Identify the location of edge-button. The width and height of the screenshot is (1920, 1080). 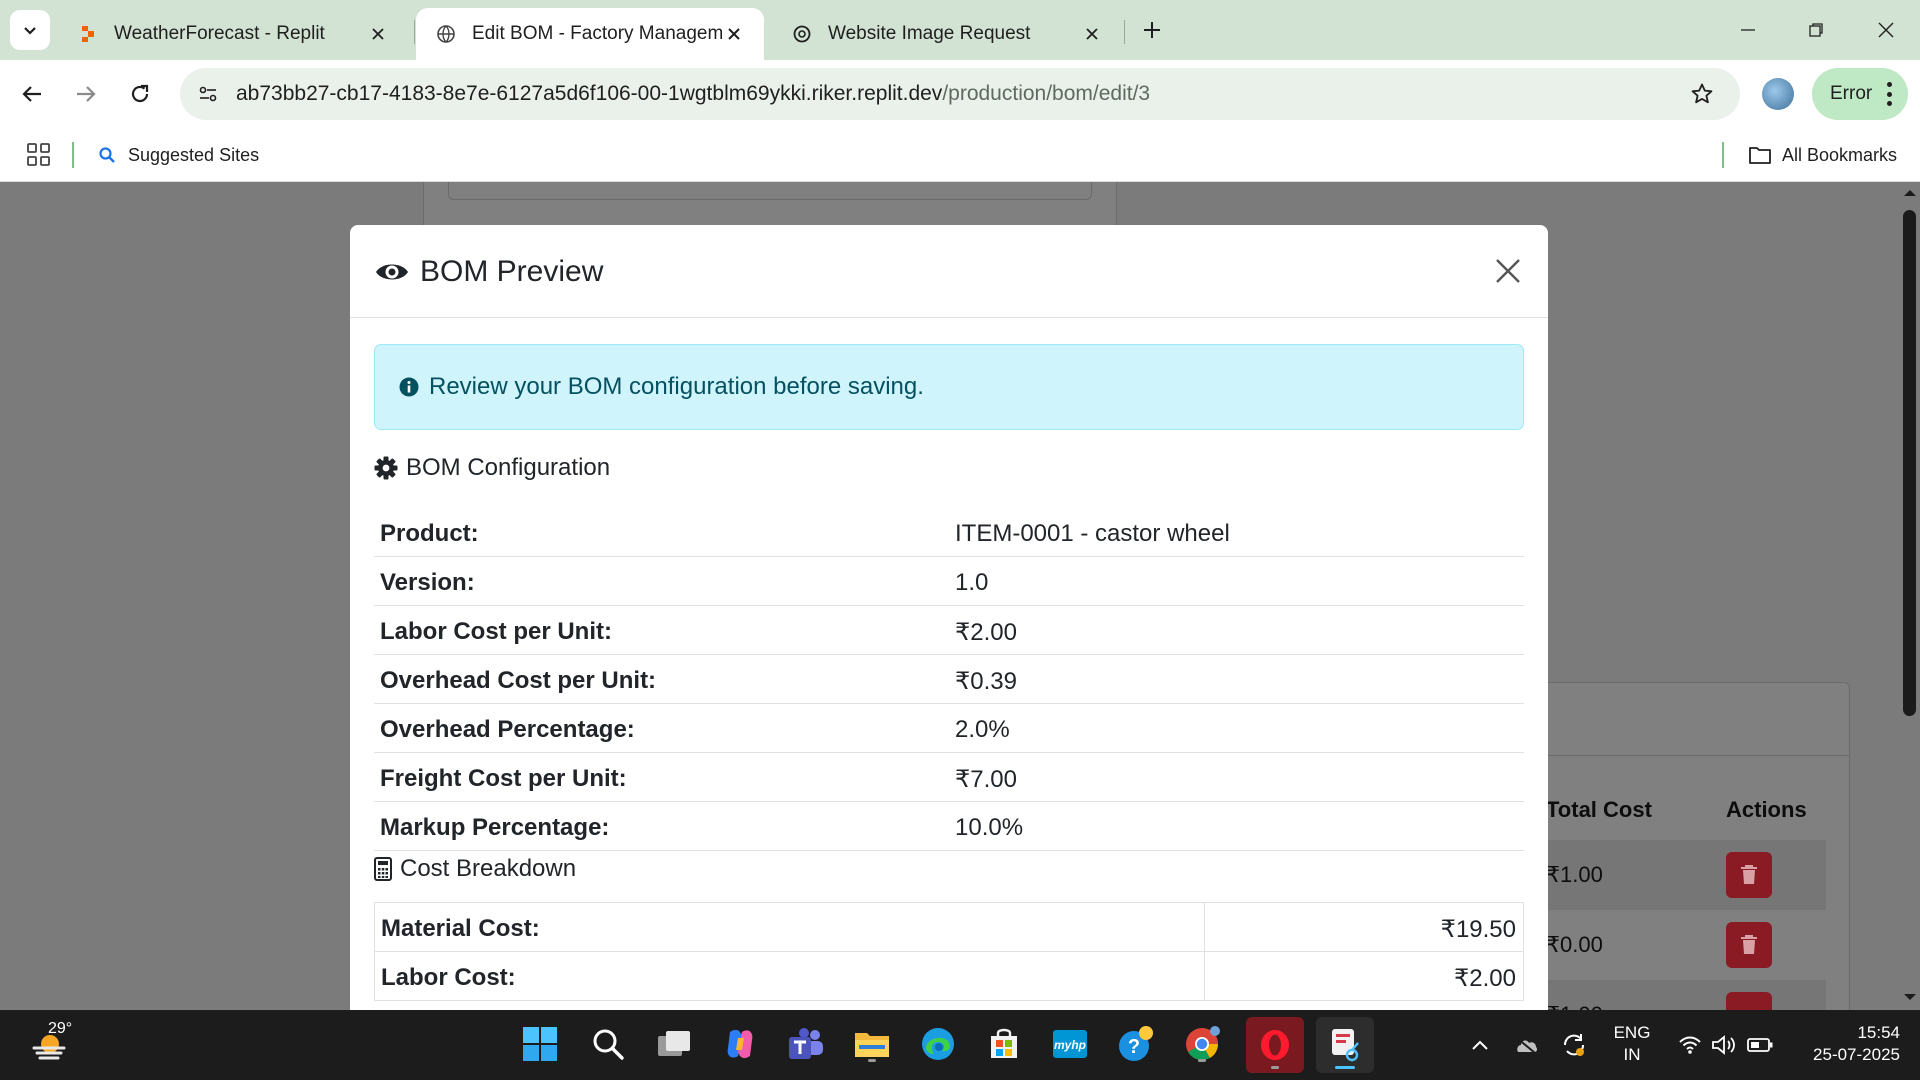
(938, 1044).